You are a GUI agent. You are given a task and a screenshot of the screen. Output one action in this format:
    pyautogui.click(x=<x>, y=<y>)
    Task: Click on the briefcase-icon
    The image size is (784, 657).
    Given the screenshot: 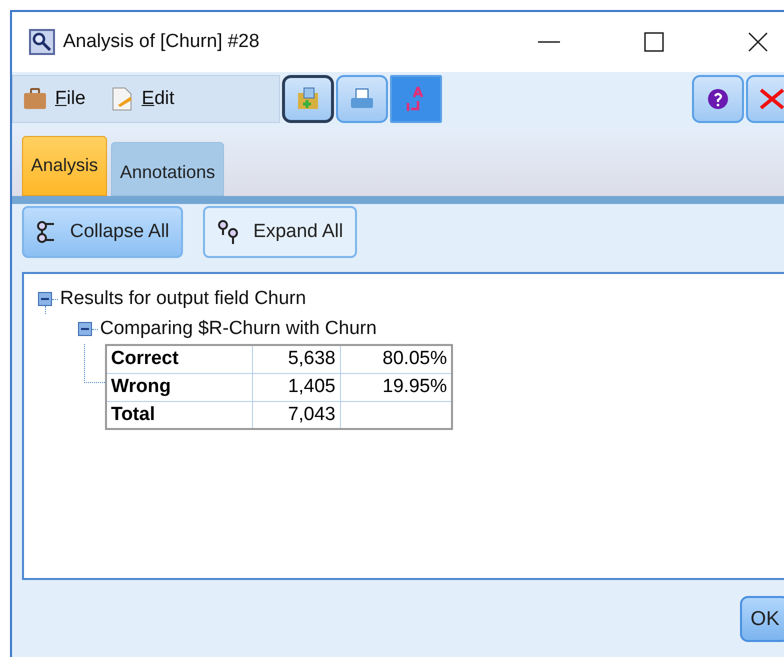 What is the action you would take?
    pyautogui.click(x=35, y=99)
    